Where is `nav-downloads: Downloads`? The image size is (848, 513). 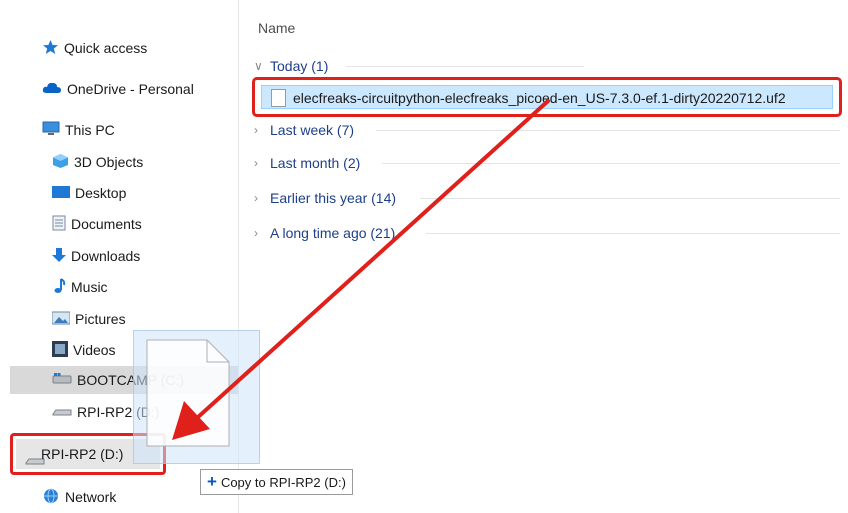
nav-downloads: Downloads is located at coordinates (96, 256).